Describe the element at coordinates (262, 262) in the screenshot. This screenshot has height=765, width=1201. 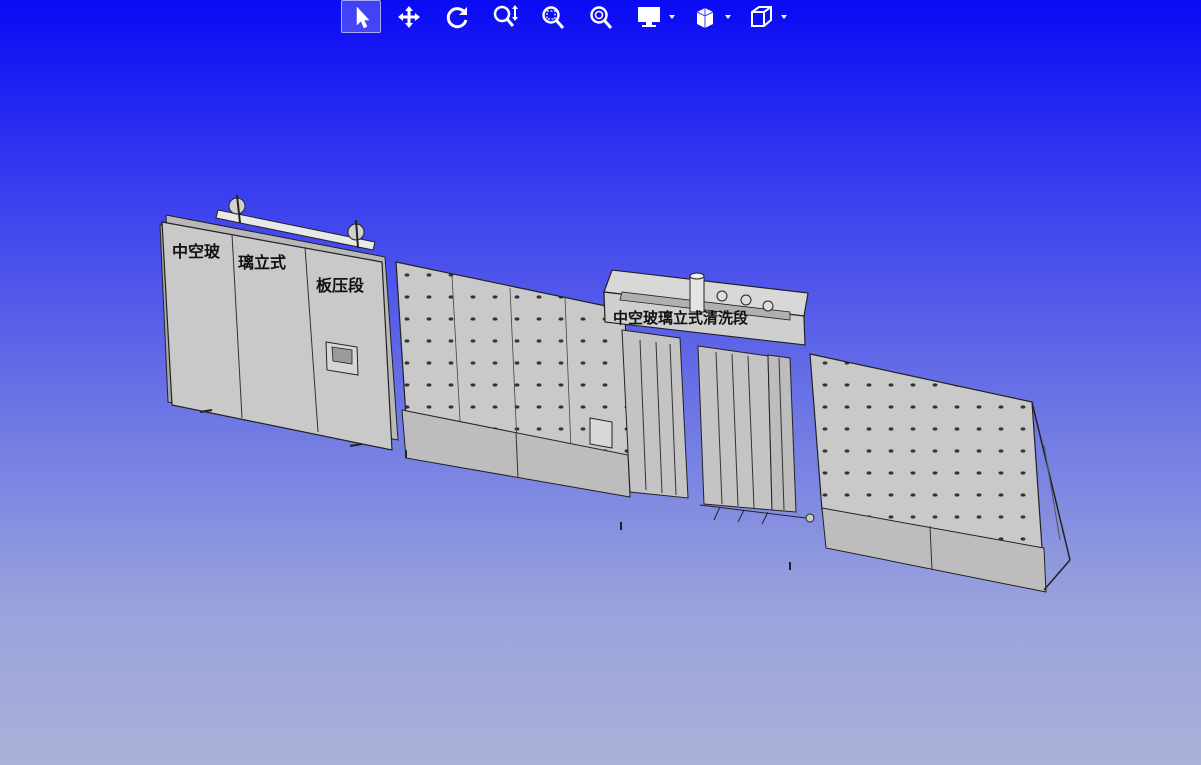
I see `press-label-2: 璃立式` at that location.